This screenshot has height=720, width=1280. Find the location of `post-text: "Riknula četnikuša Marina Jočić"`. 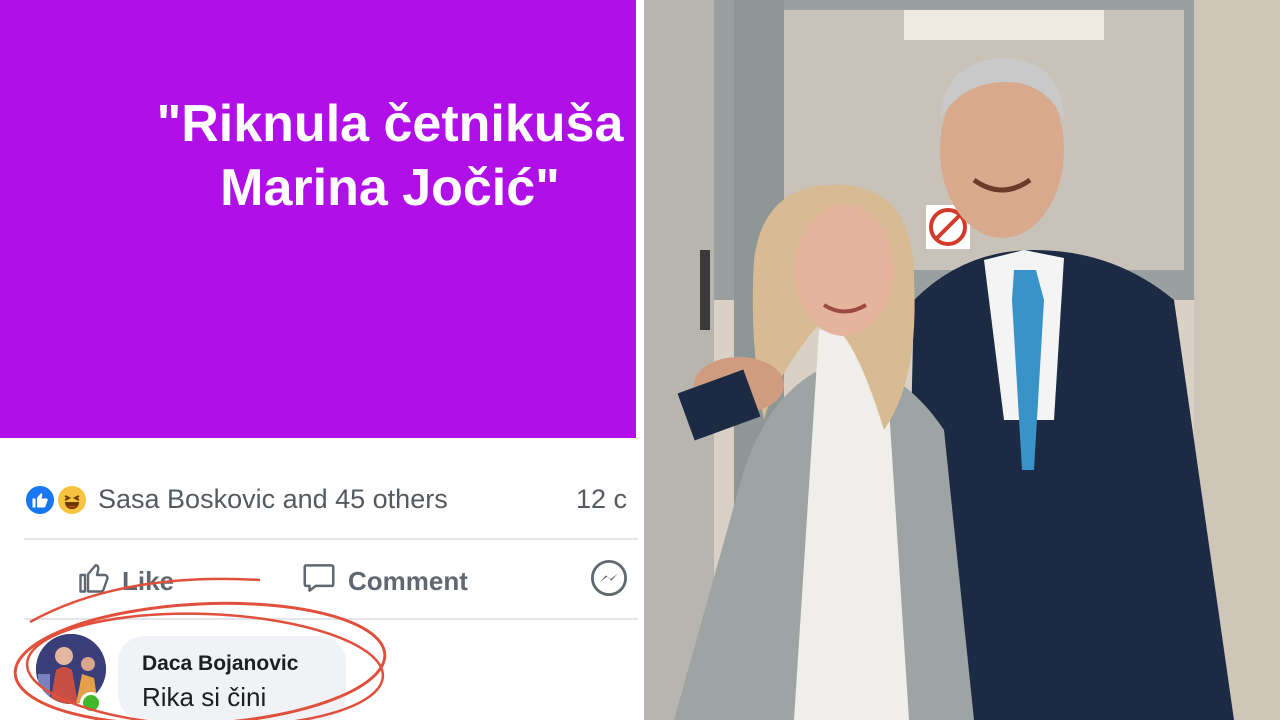

post-text: "Riknula četnikuša Marina Jočić" is located at coordinates (318, 156).